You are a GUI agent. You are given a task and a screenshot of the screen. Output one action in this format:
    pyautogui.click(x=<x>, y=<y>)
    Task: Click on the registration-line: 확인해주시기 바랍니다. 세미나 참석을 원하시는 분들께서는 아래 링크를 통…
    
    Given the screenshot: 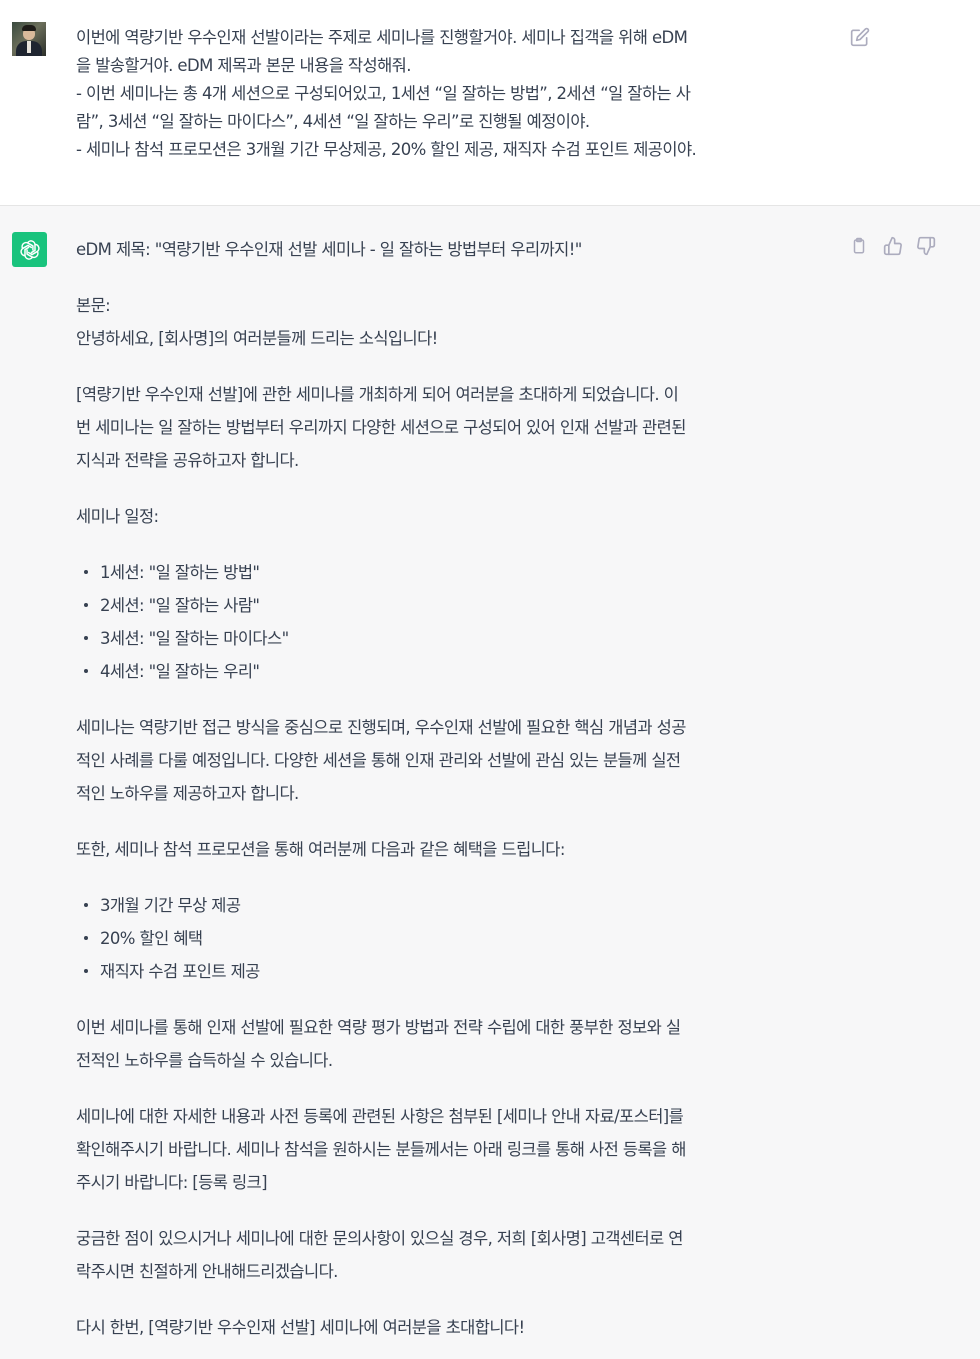 What is the action you would take?
    pyautogui.click(x=381, y=1149)
    